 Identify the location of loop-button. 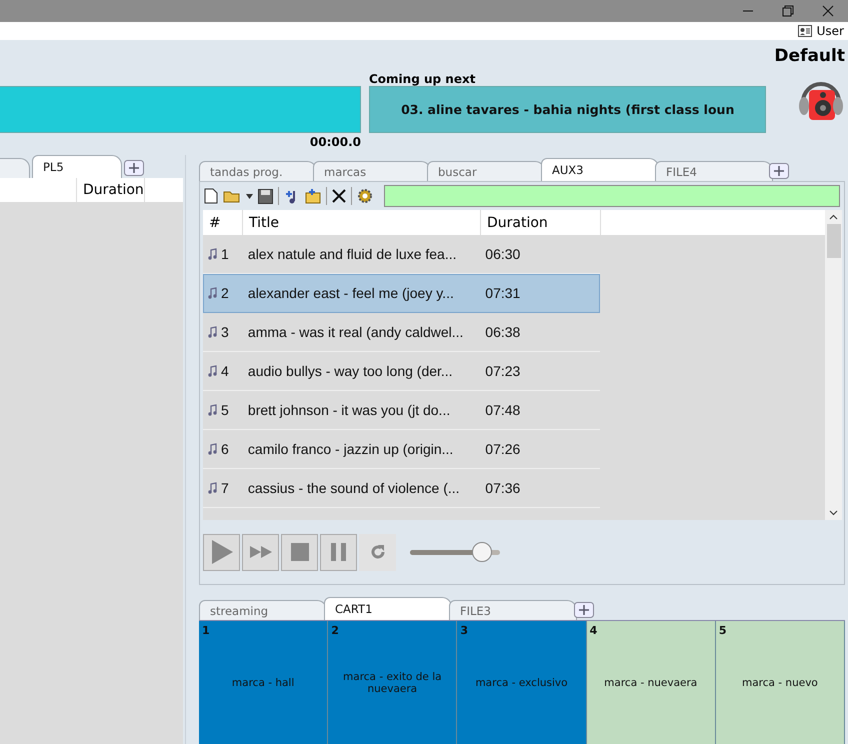
(377, 552).